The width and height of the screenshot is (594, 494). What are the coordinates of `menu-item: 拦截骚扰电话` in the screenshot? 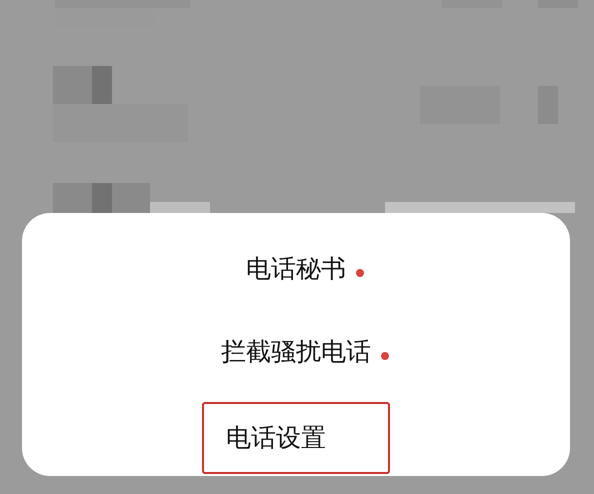 It's located at (296, 351).